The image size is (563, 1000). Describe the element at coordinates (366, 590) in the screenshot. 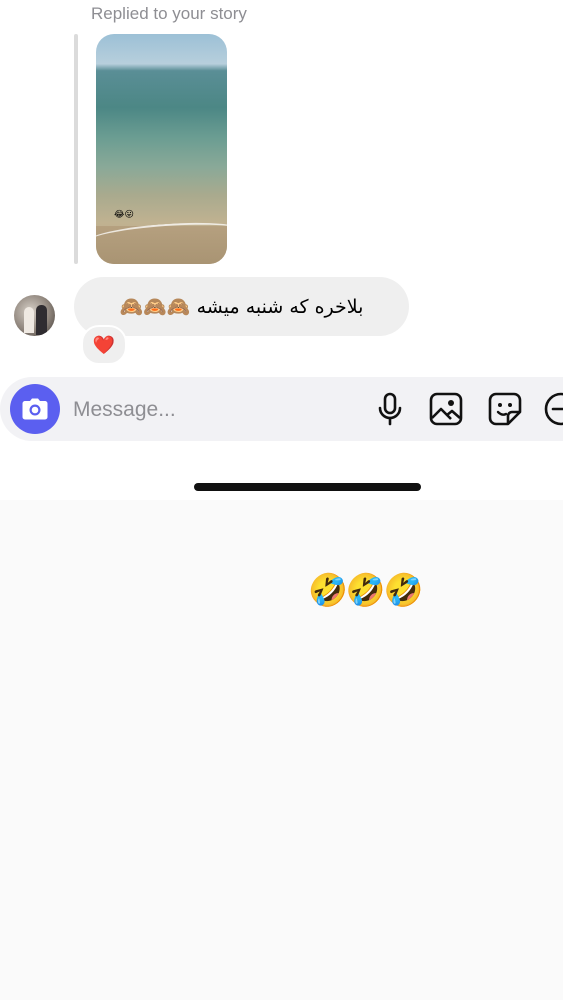

I see `overlay-emoji-caption: 🤣🤣🤣` at that location.